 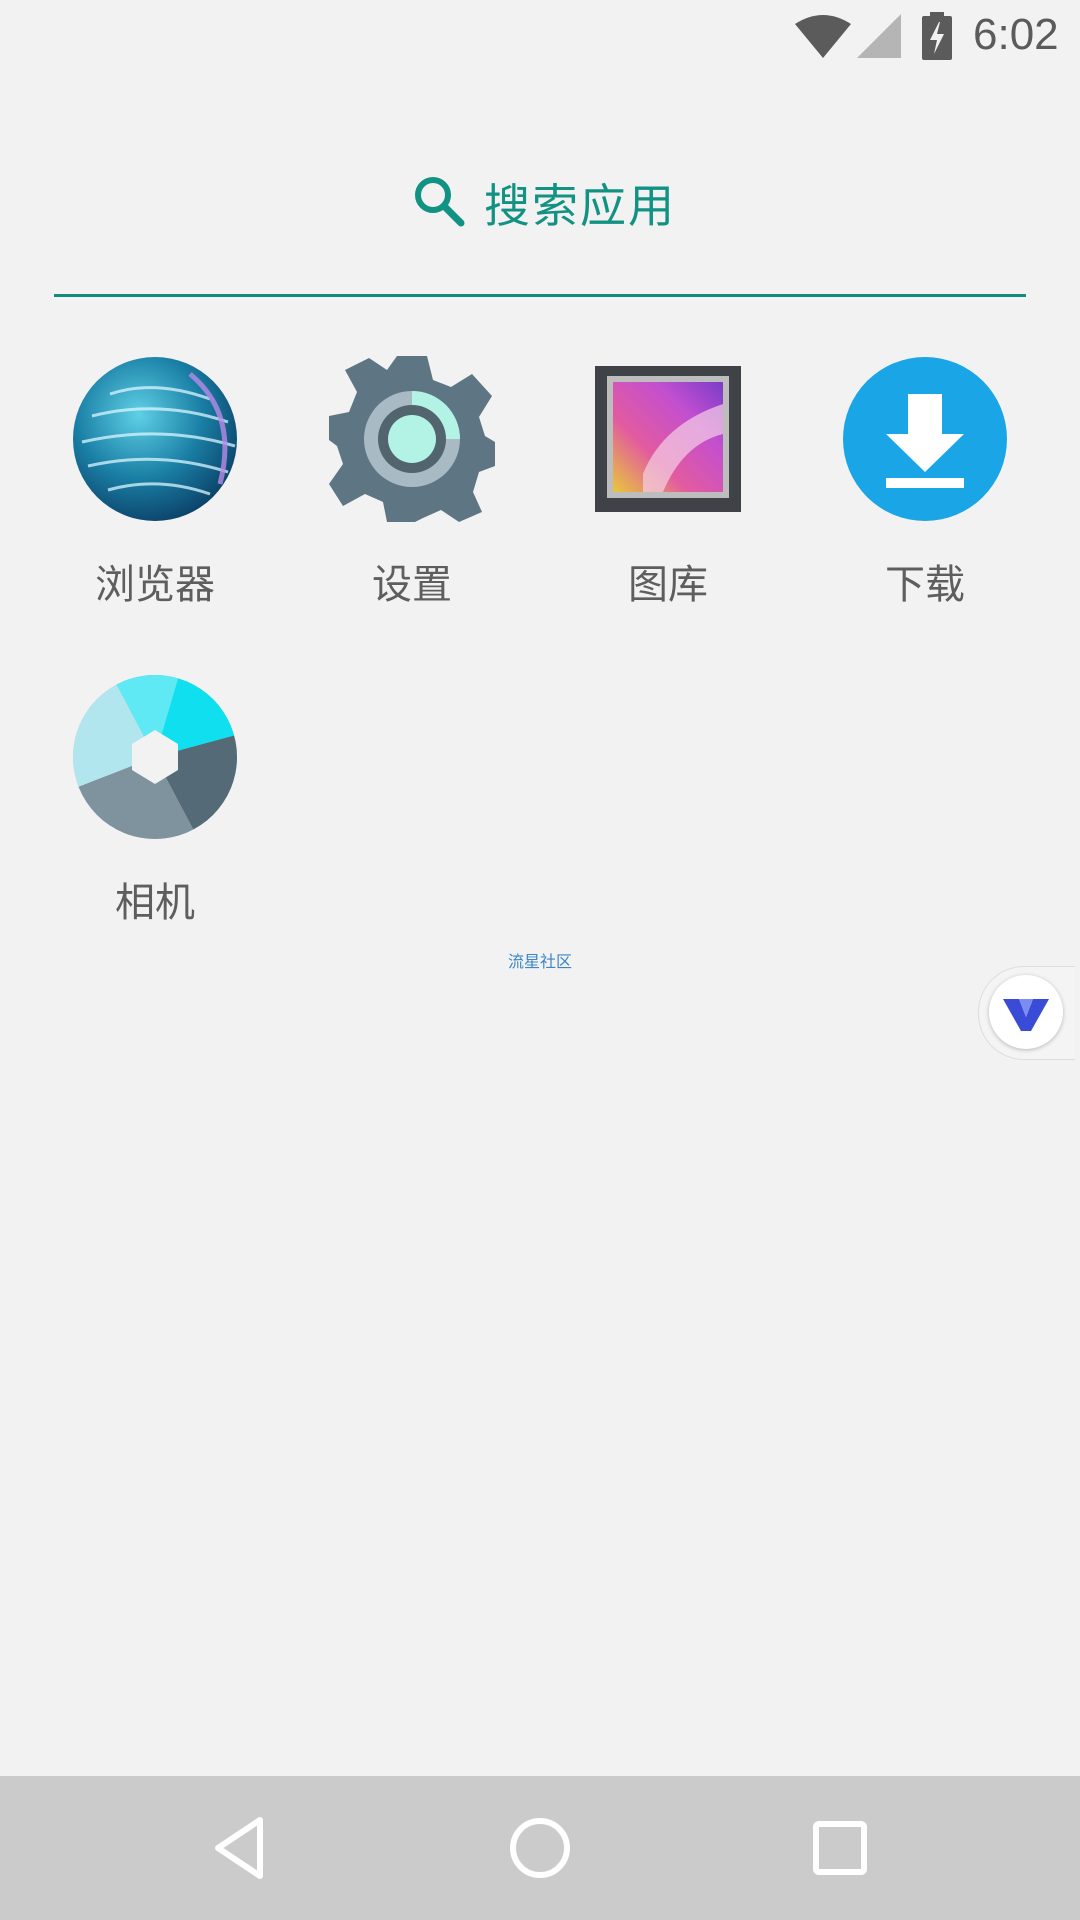 What do you see at coordinates (240, 1848) in the screenshot?
I see `back-icon` at bounding box center [240, 1848].